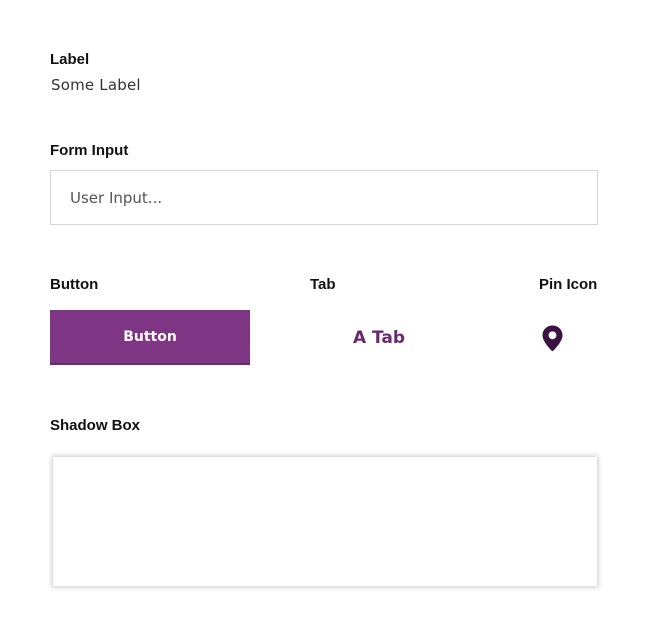  Describe the element at coordinates (89, 150) in the screenshot. I see `form-input-heading: Form Input` at that location.